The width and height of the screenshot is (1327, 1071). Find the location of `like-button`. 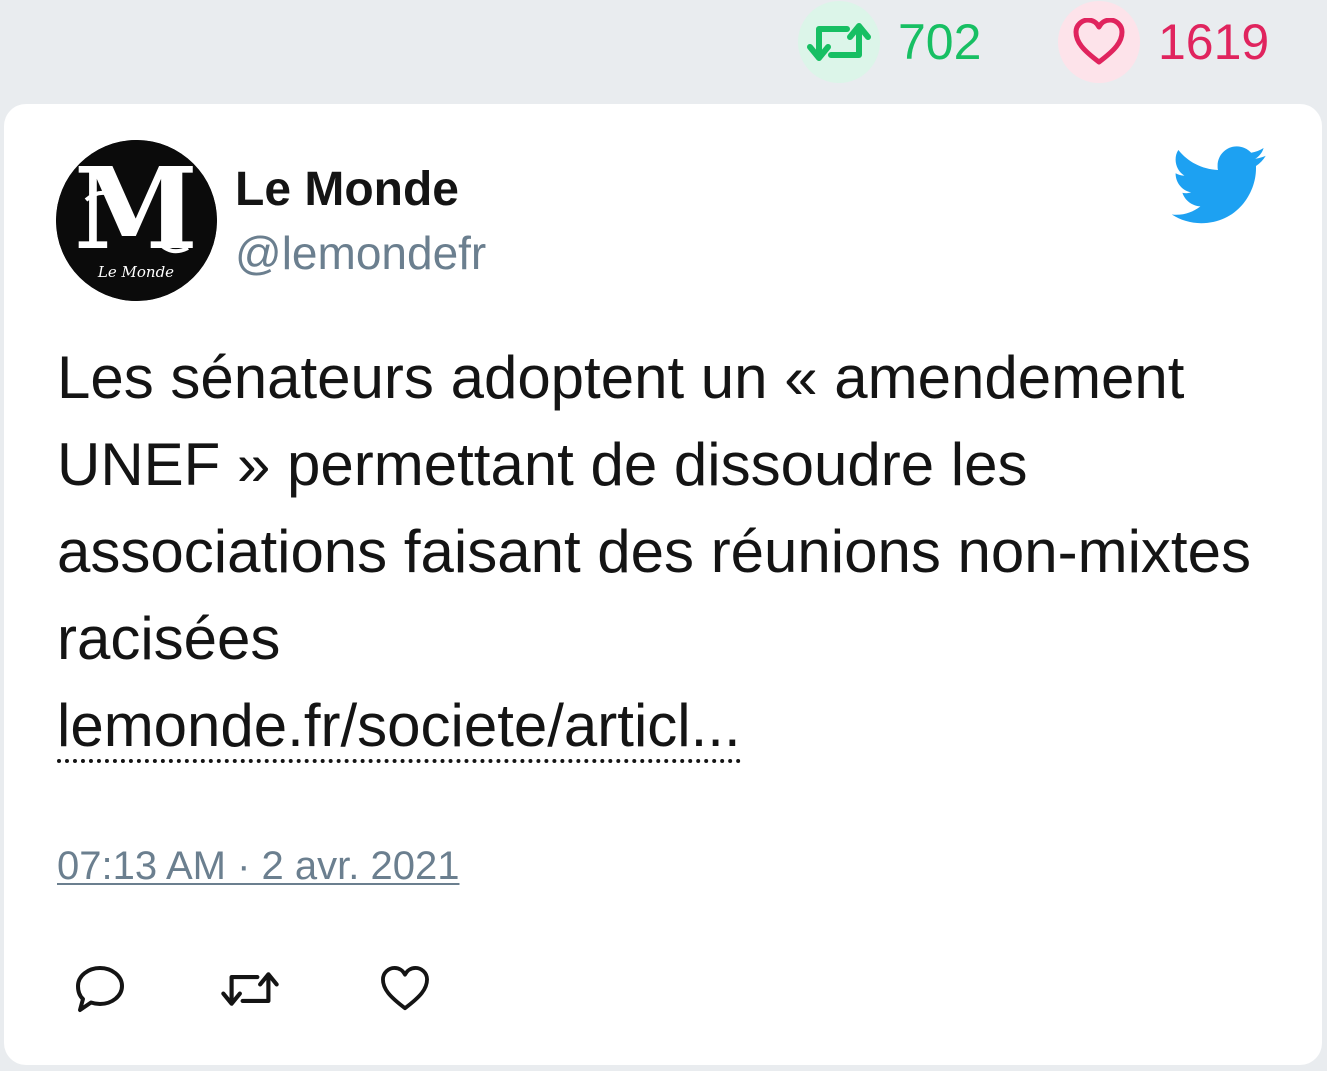

like-button is located at coordinates (405, 989).